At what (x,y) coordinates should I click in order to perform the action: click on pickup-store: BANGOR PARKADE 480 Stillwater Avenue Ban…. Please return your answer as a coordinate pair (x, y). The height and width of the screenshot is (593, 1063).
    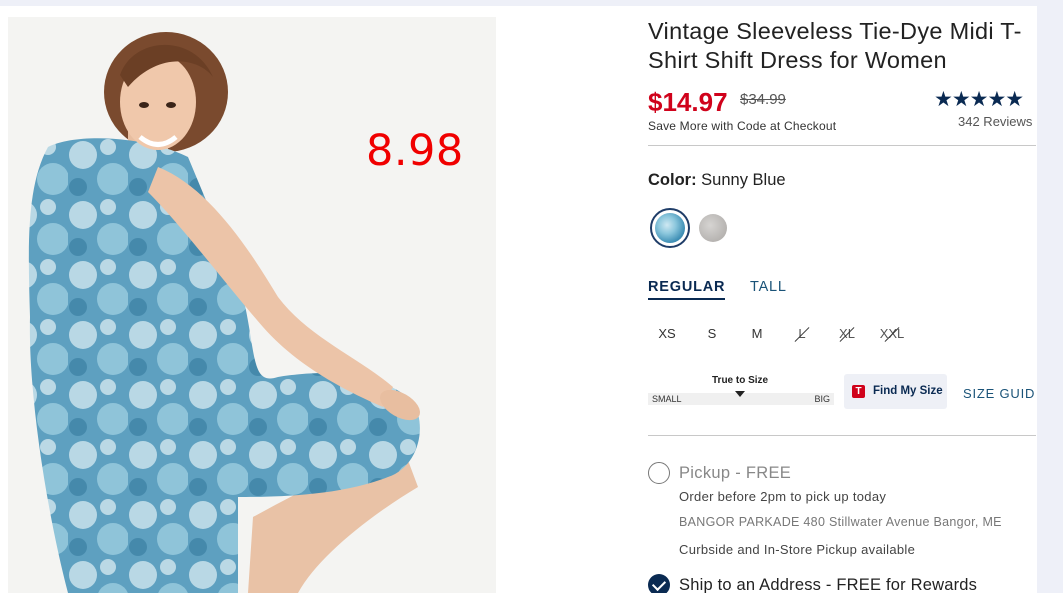
    Looking at the image, I should click on (840, 522).